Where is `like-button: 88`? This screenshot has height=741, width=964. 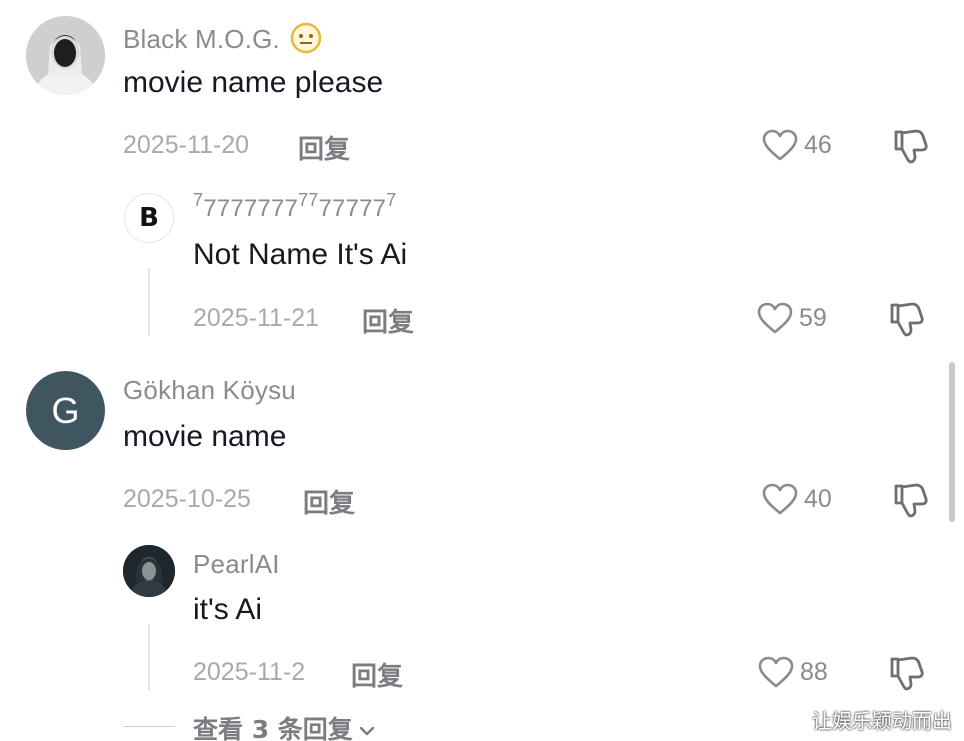 like-button: 88 is located at coordinates (793, 672).